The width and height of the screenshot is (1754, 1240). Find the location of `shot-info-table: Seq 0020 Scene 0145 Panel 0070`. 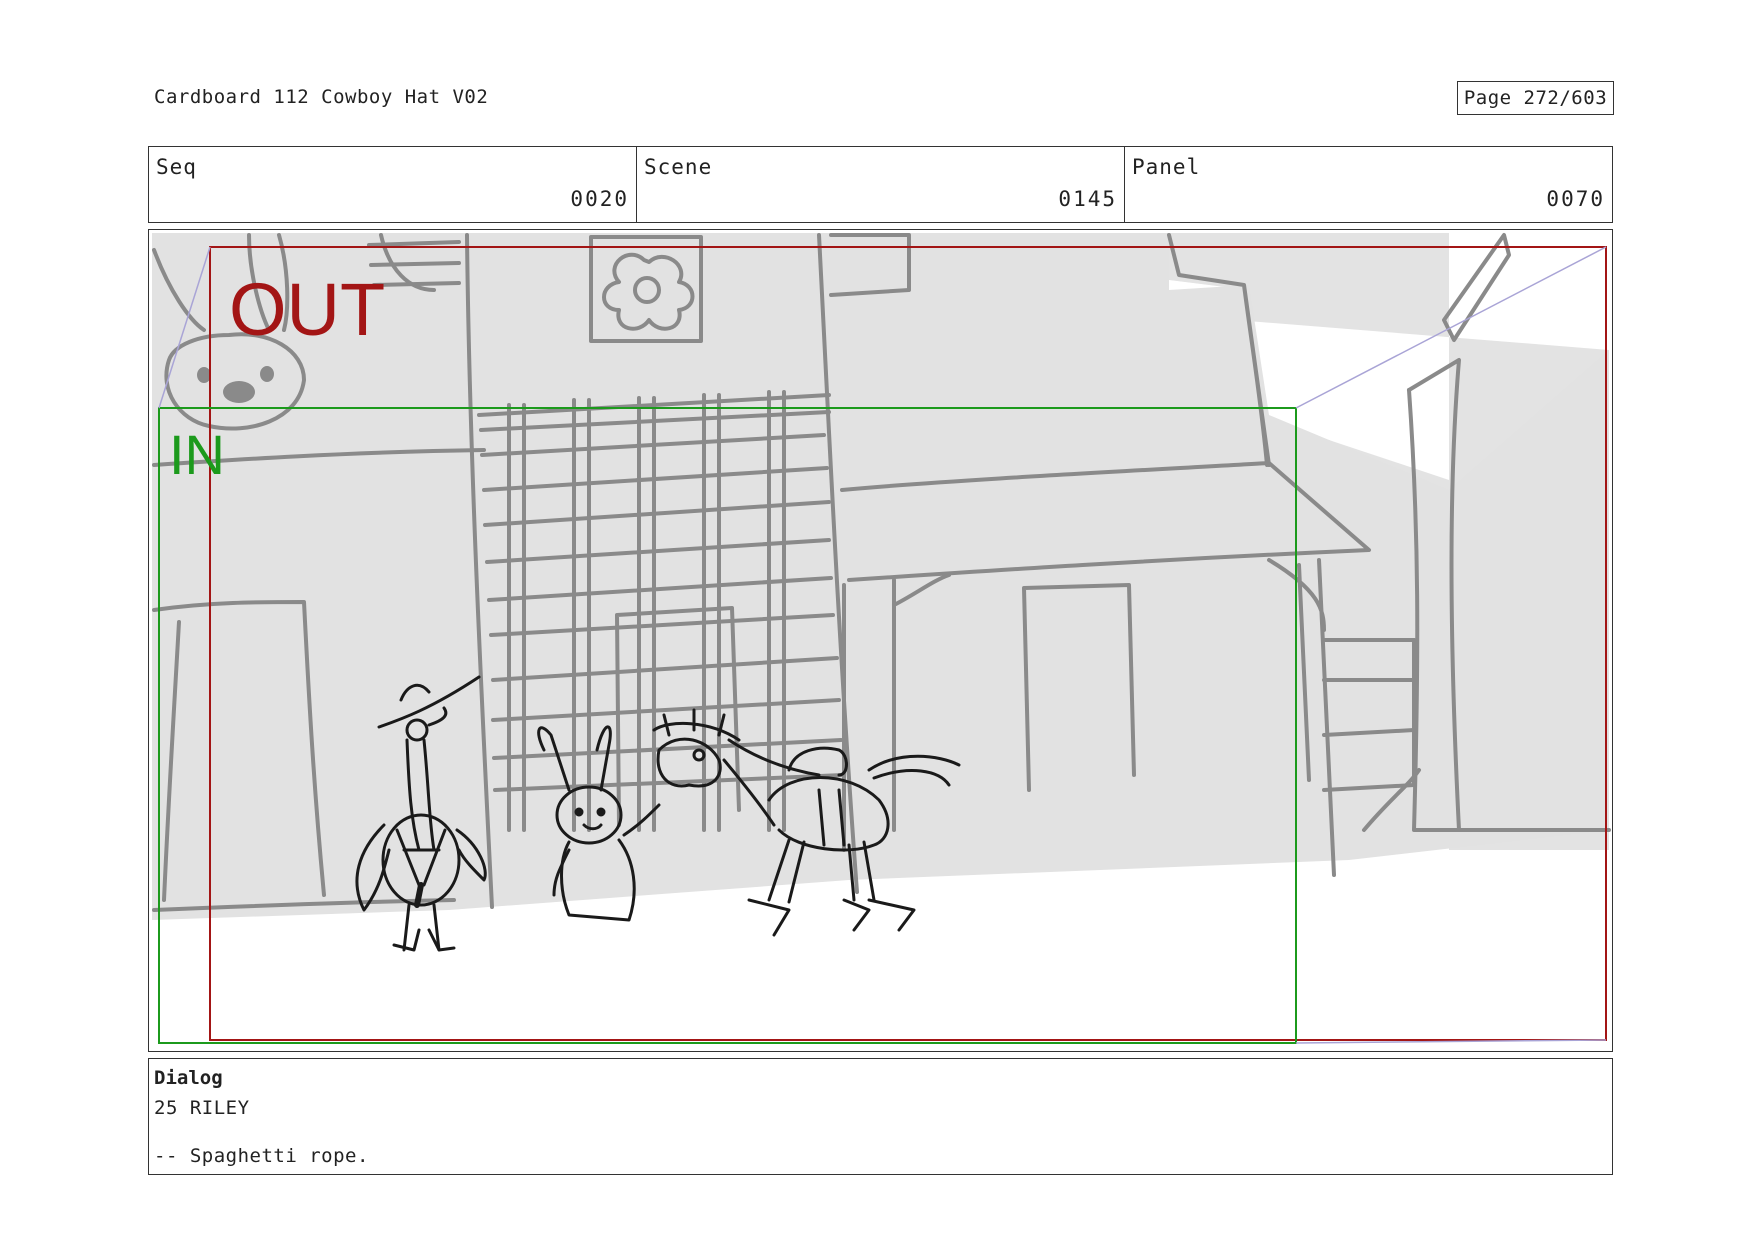

shot-info-table: Seq 0020 Scene 0145 Panel 0070 is located at coordinates (880, 184).